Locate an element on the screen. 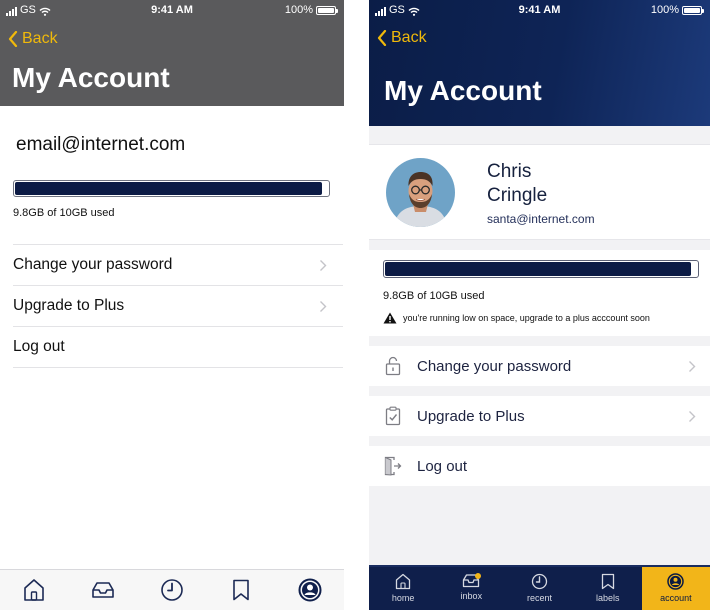 This screenshot has width=710, height=610. avatar is located at coordinates (420, 192).